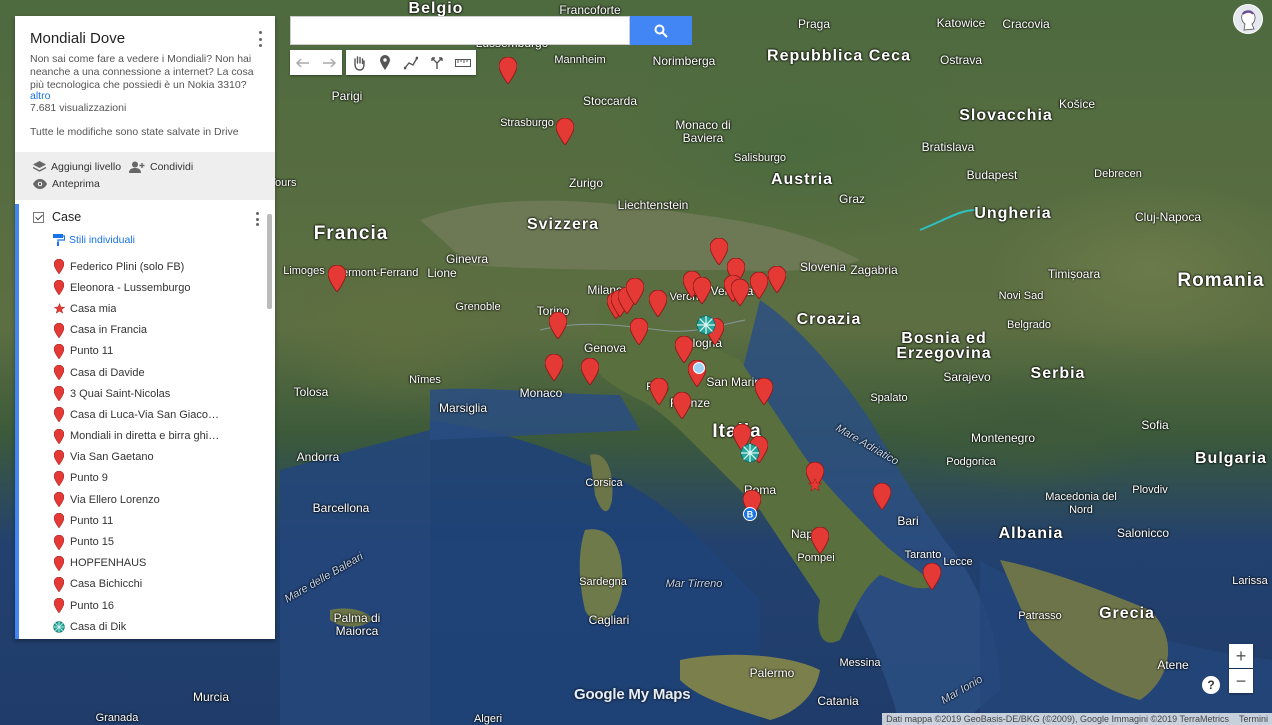  Describe the element at coordinates (1241, 681) in the screenshot. I see `zoom-out-button: −` at that location.